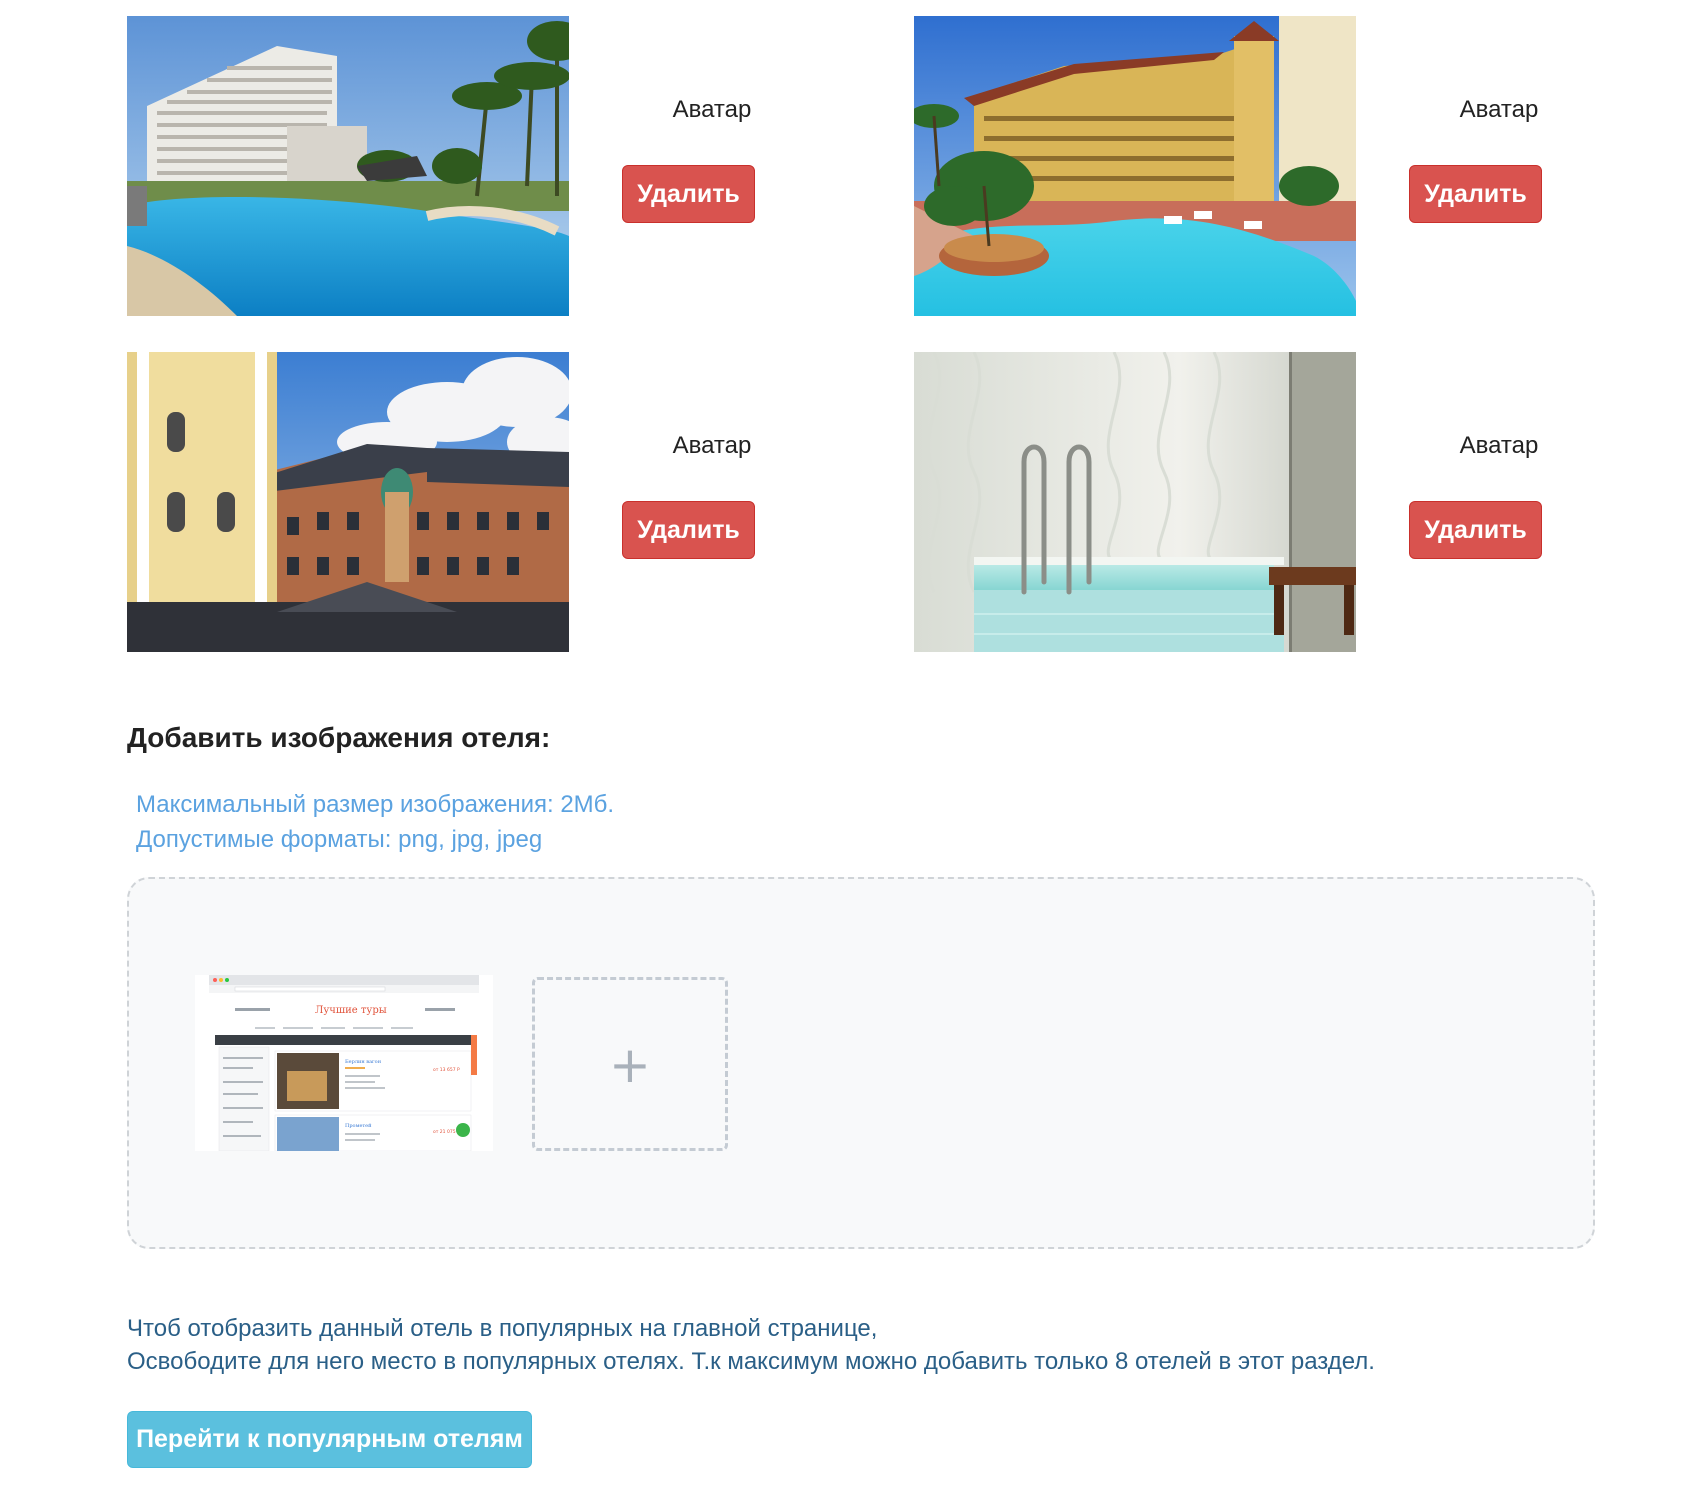  What do you see at coordinates (375, 804) in the screenshot?
I see `max-size-hint: Максимальный размер изображения: 2Мб.` at bounding box center [375, 804].